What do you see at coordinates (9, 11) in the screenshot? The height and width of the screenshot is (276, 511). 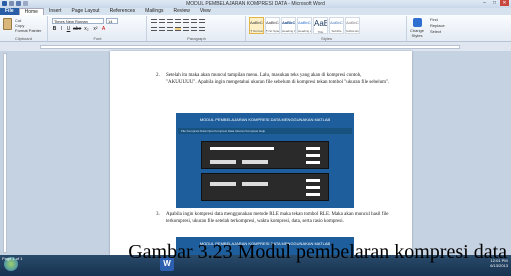 I see `tab-file: File` at bounding box center [9, 11].